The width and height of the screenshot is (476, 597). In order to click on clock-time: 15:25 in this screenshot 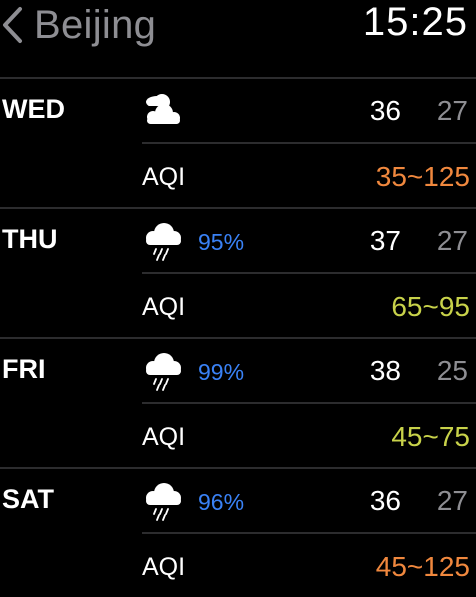, I will do `click(415, 22)`.